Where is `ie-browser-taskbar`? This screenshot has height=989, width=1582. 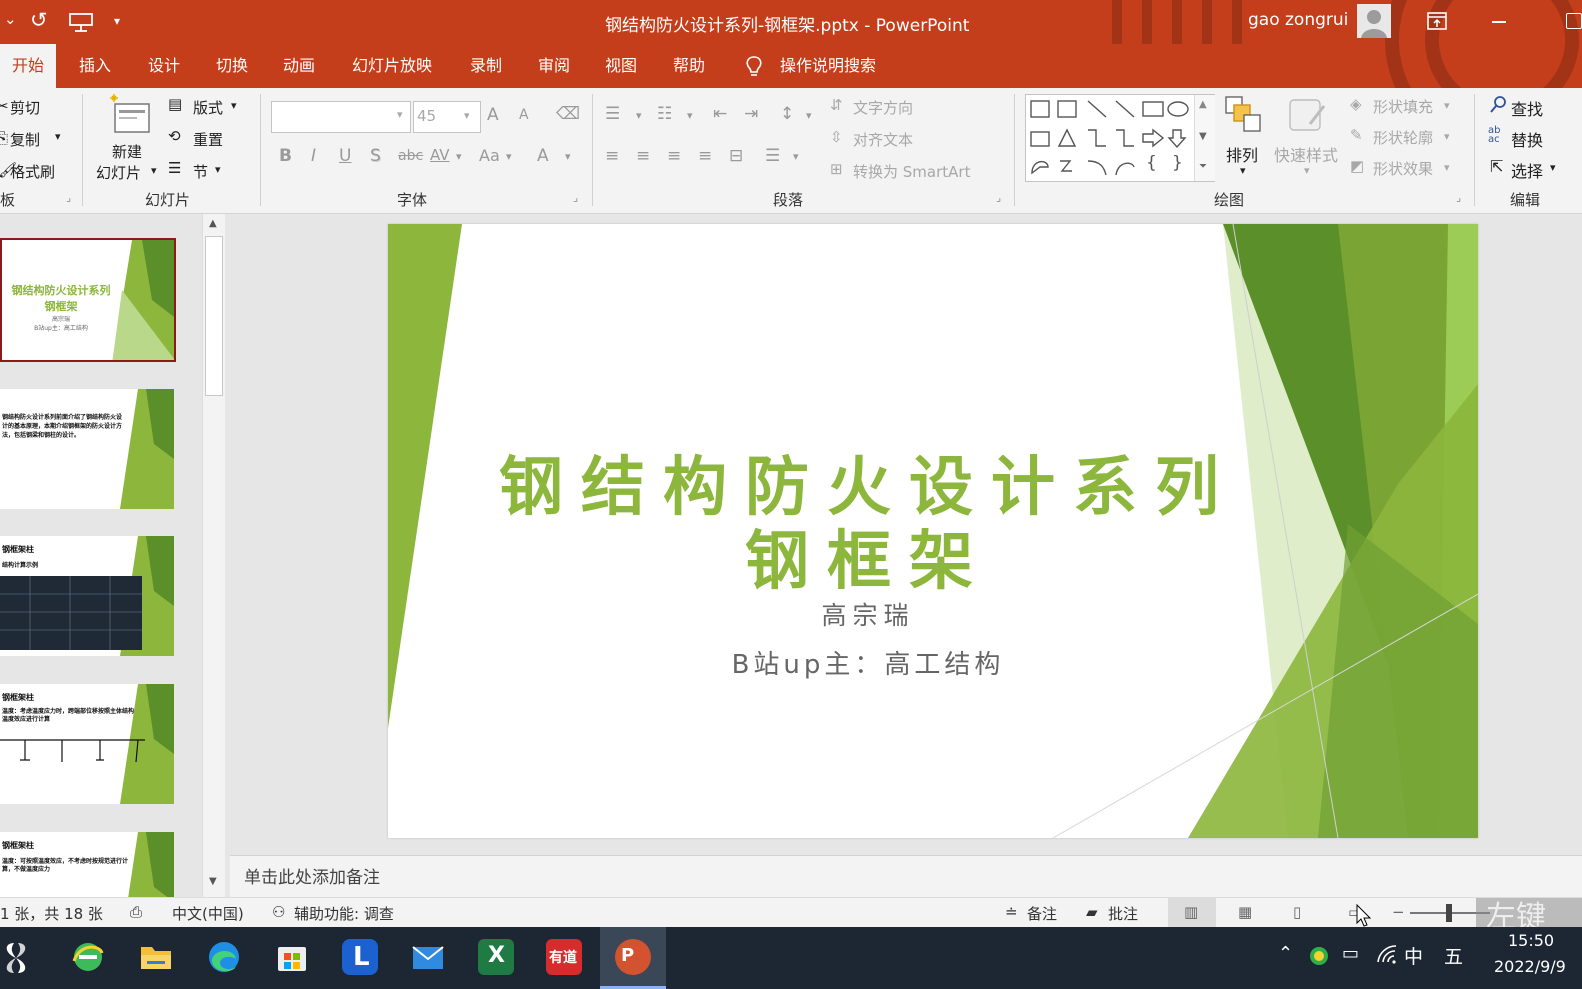
ie-browser-taskbar is located at coordinates (88, 957).